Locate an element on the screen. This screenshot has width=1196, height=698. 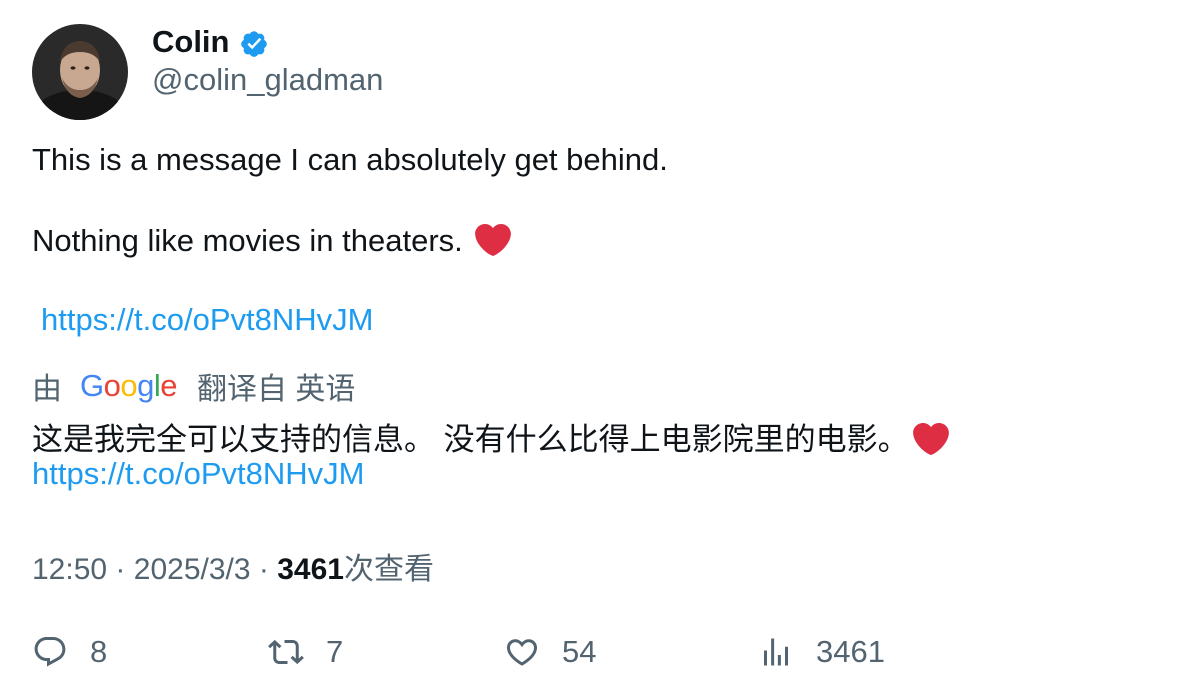
translated-text: 这是我完全可以支持的信息。 没有什么比得上电影院里的电影。 is located at coordinates (490, 436).